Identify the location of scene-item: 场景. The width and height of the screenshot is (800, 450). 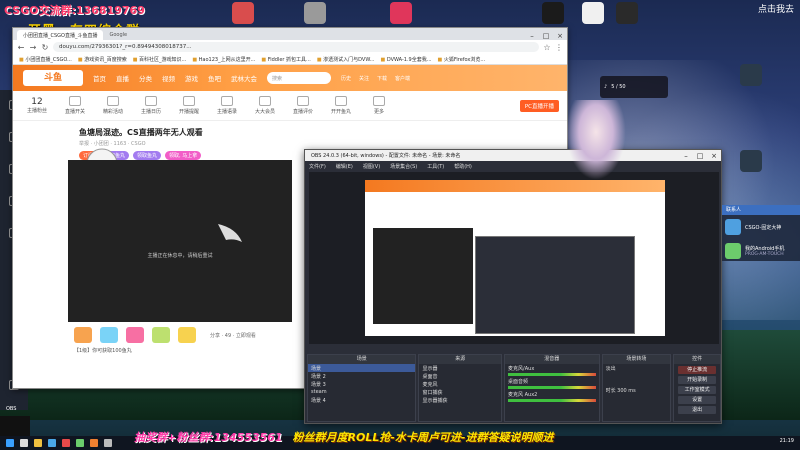
(362, 368).